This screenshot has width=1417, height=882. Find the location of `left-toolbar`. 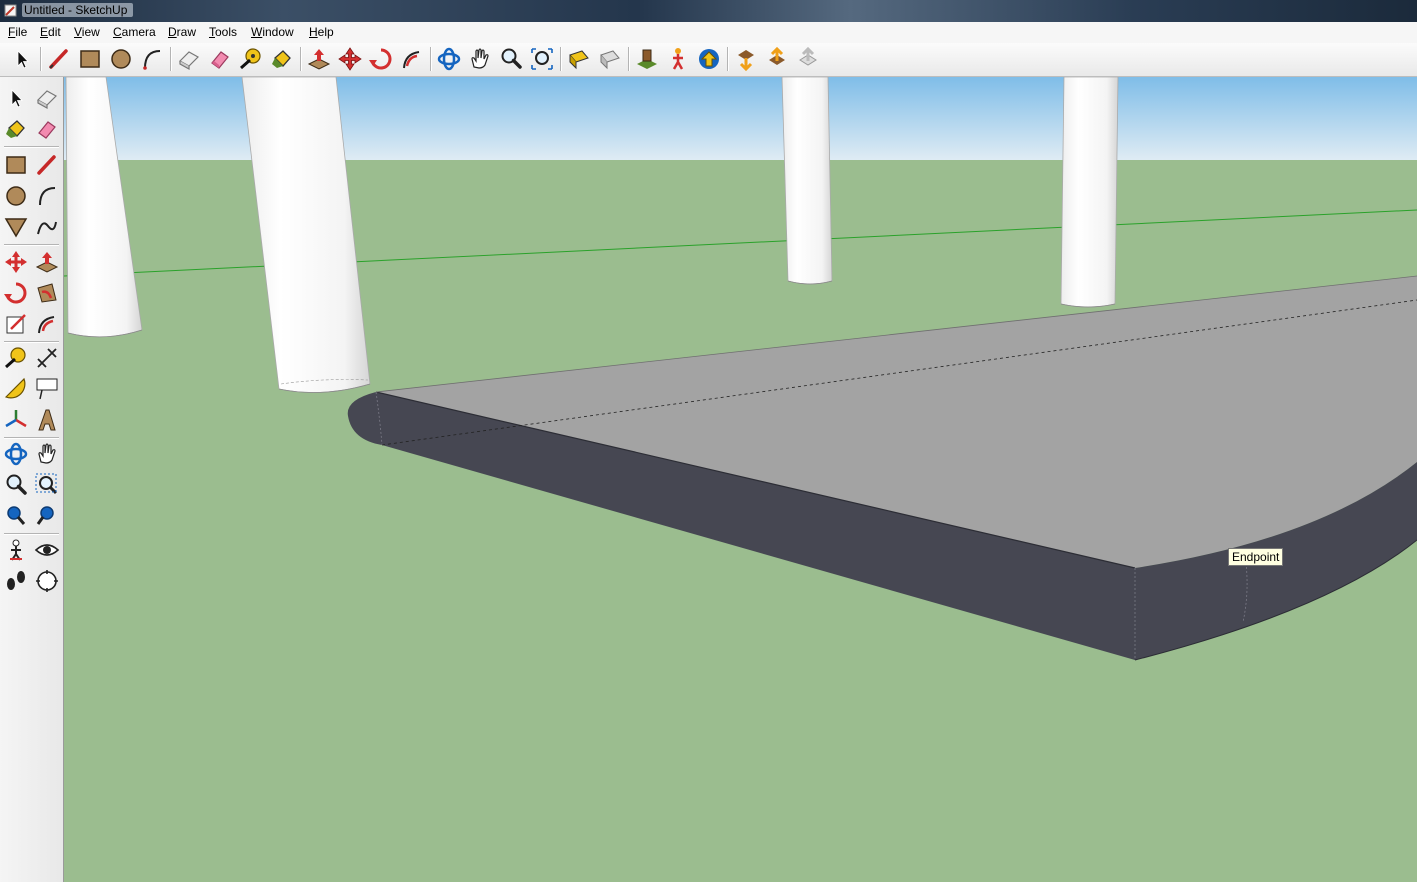

left-toolbar is located at coordinates (32, 479).